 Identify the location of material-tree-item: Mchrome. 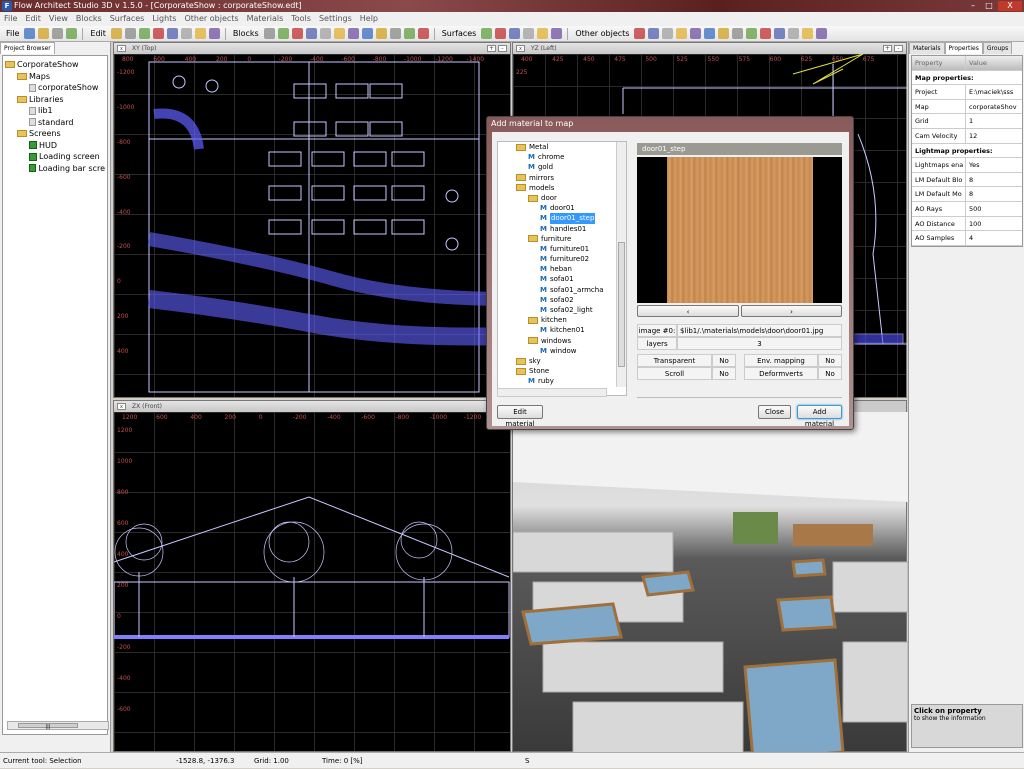
(571, 157).